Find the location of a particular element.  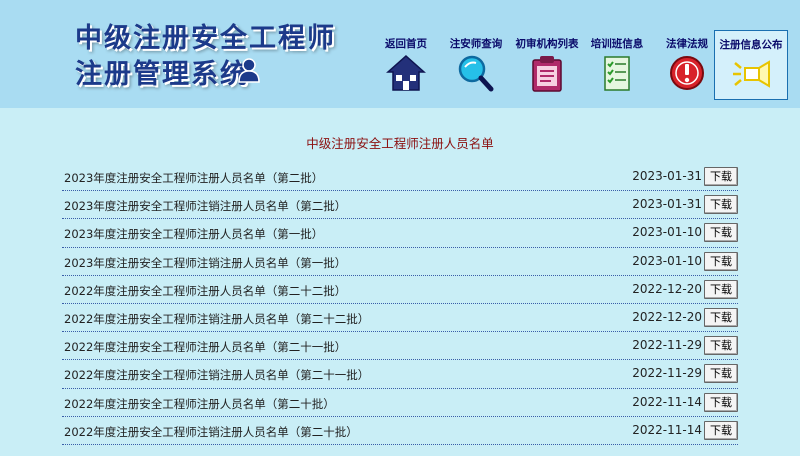

nav-registration-notice: 注册信息公布 is located at coordinates (751, 65).